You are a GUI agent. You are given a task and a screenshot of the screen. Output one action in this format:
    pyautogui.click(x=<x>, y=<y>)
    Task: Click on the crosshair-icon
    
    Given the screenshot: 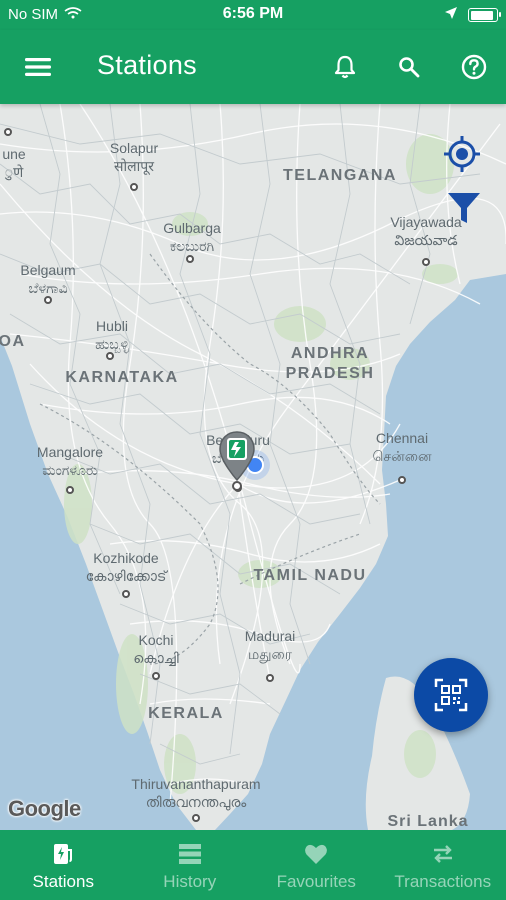 What is the action you would take?
    pyautogui.click(x=462, y=154)
    